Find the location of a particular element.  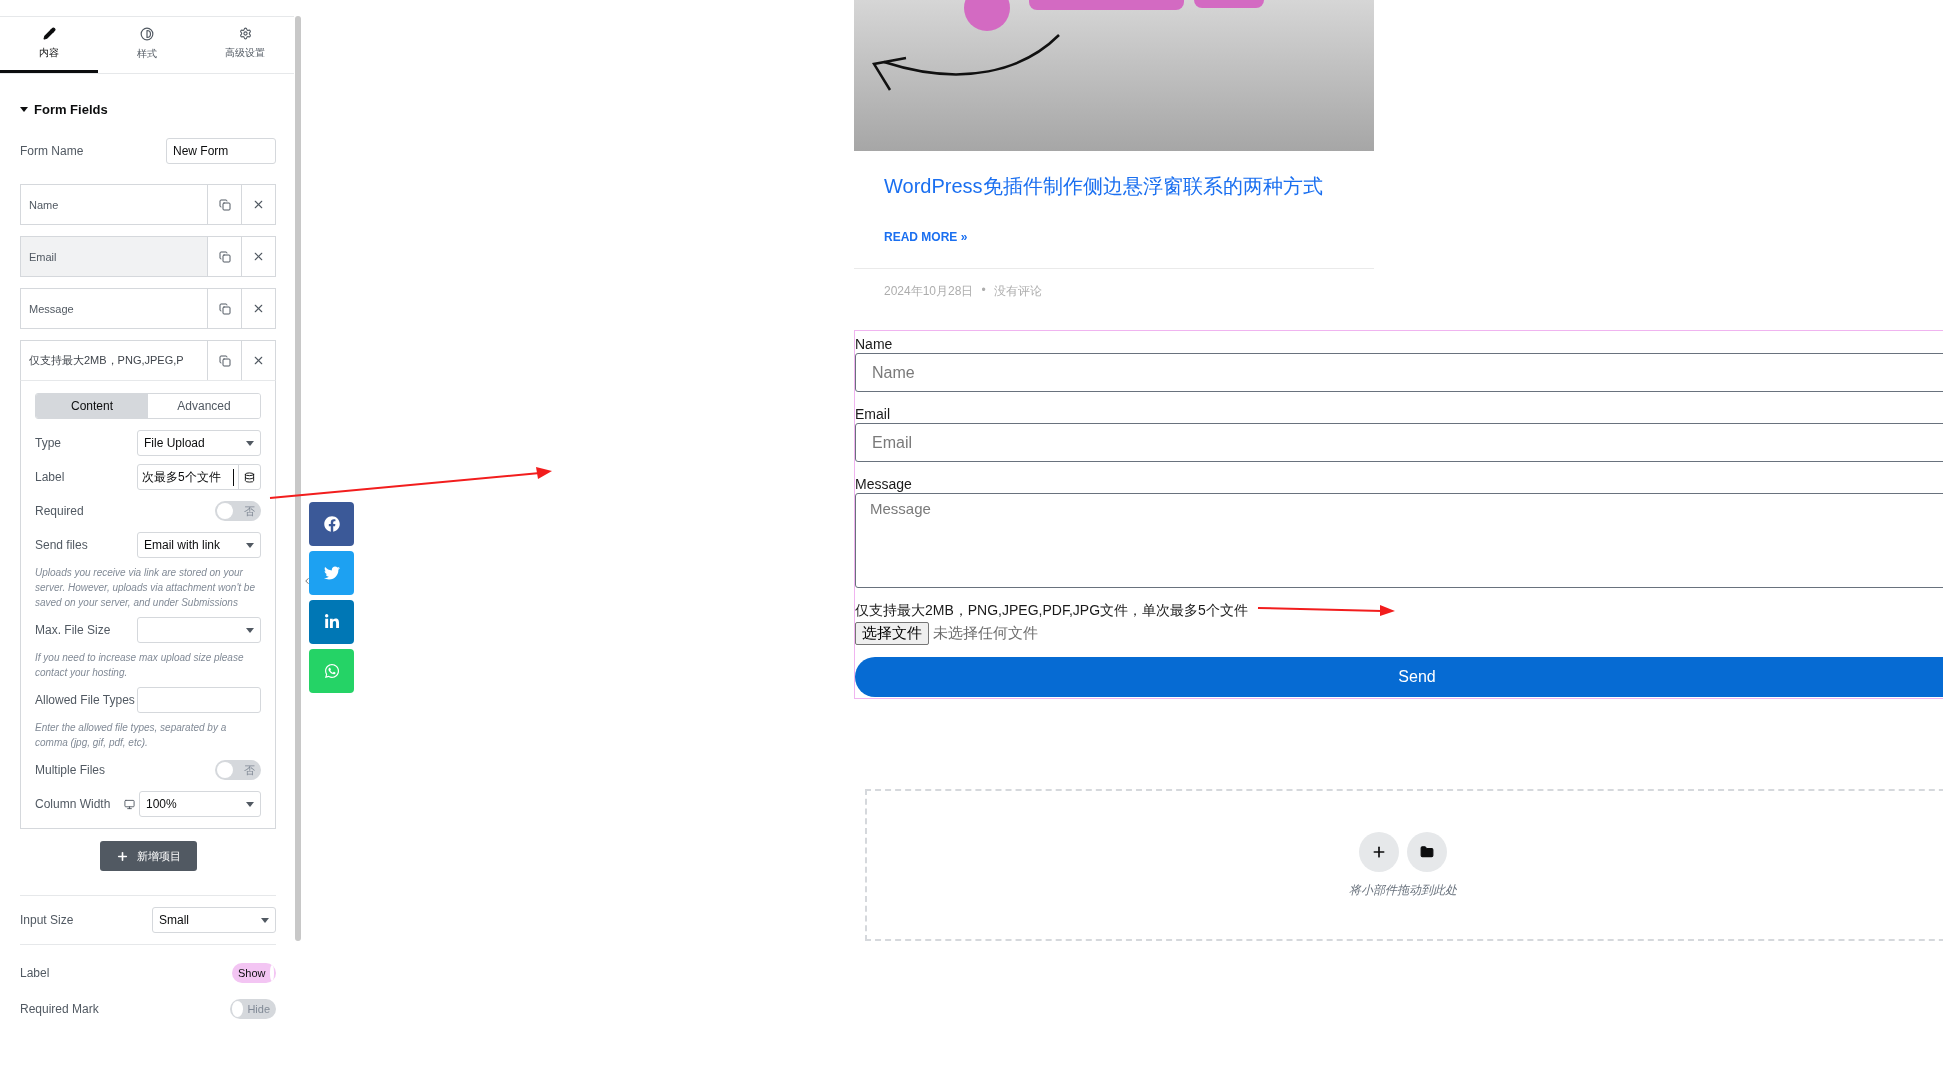

desktop-icon is located at coordinates (130, 804).